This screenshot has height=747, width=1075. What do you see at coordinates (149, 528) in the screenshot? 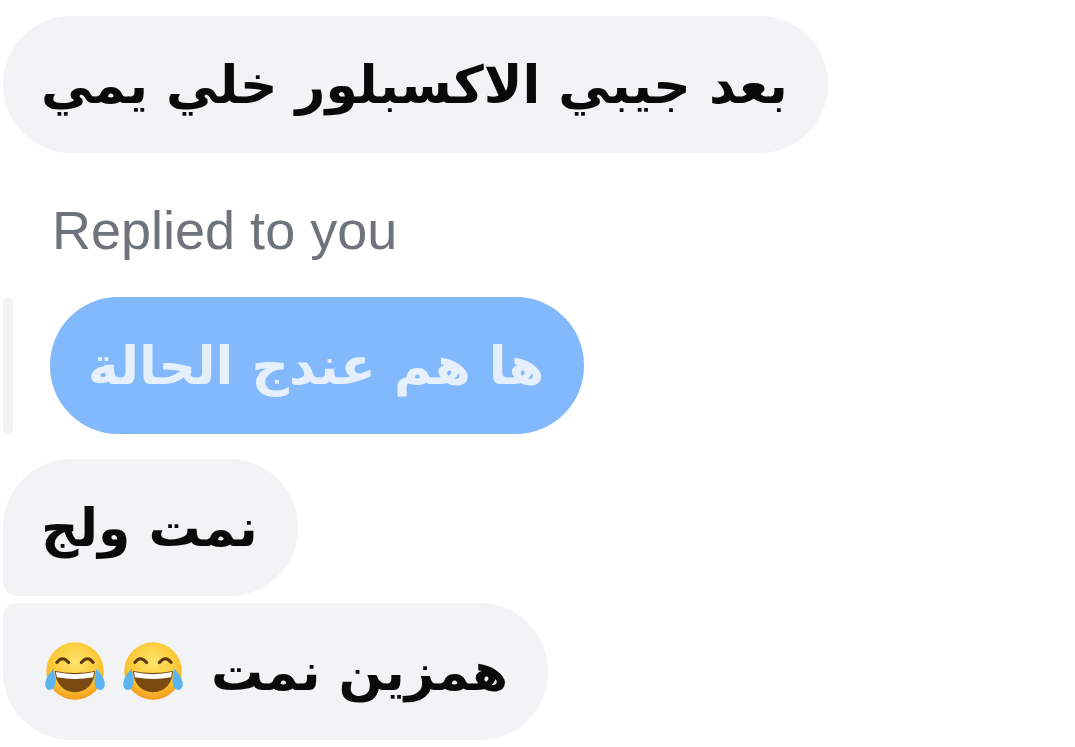
I see `message-text: نمت ولج` at bounding box center [149, 528].